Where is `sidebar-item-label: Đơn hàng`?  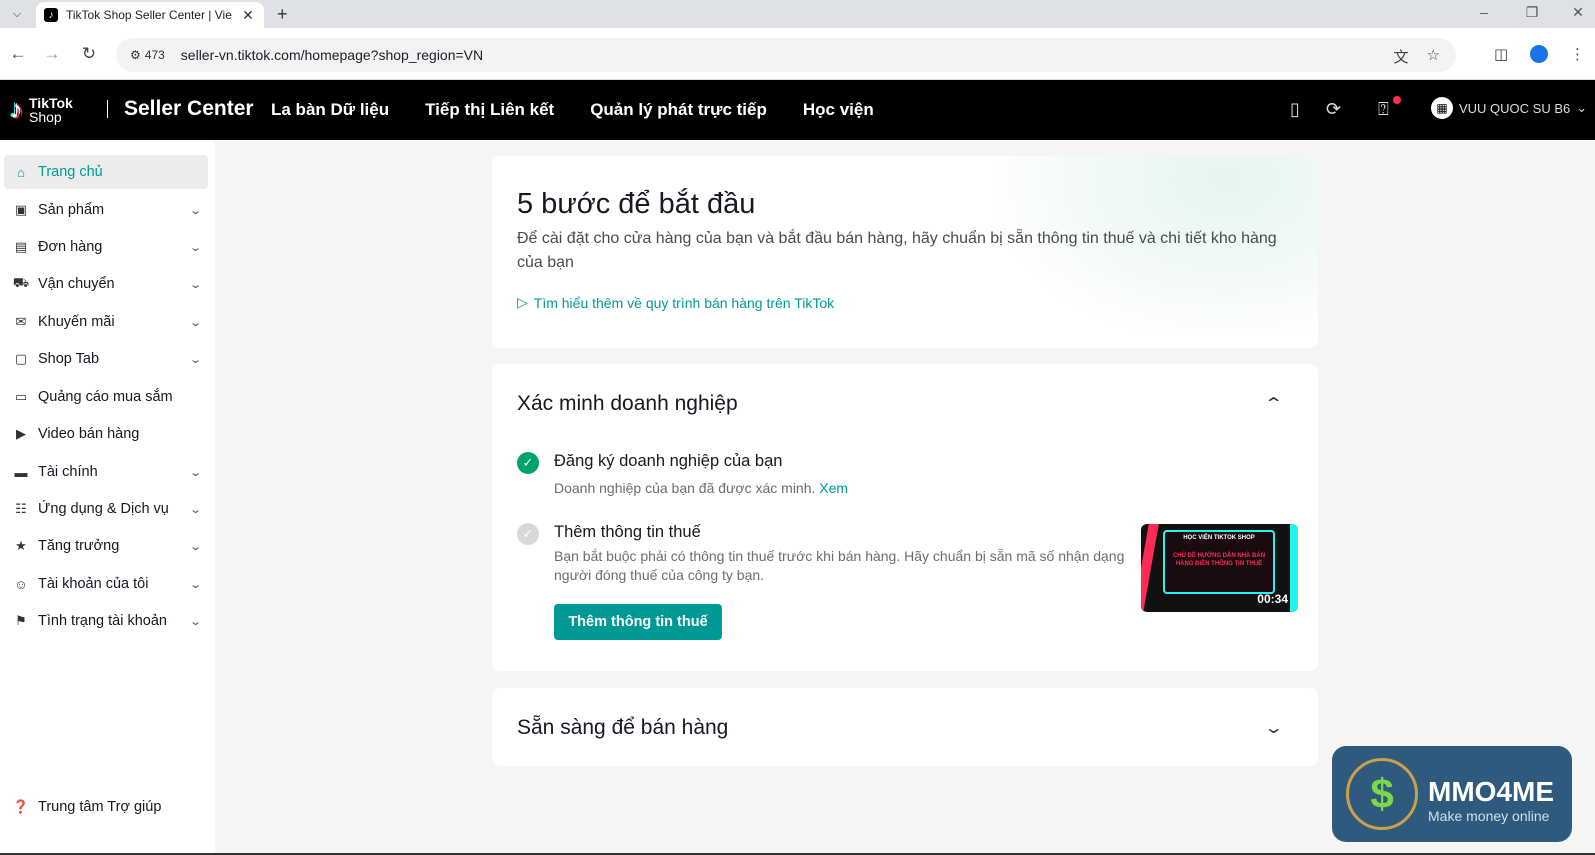
sidebar-item-label: Đơn hàng is located at coordinates (70, 247).